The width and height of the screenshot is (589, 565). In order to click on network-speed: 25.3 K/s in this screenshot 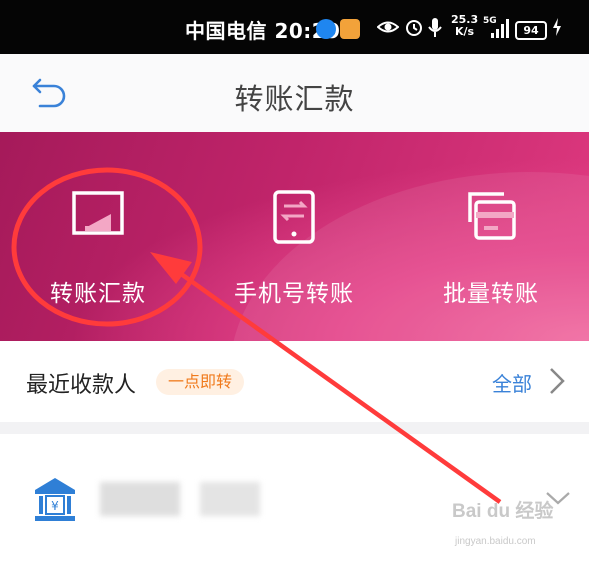, I will do `click(465, 25)`.